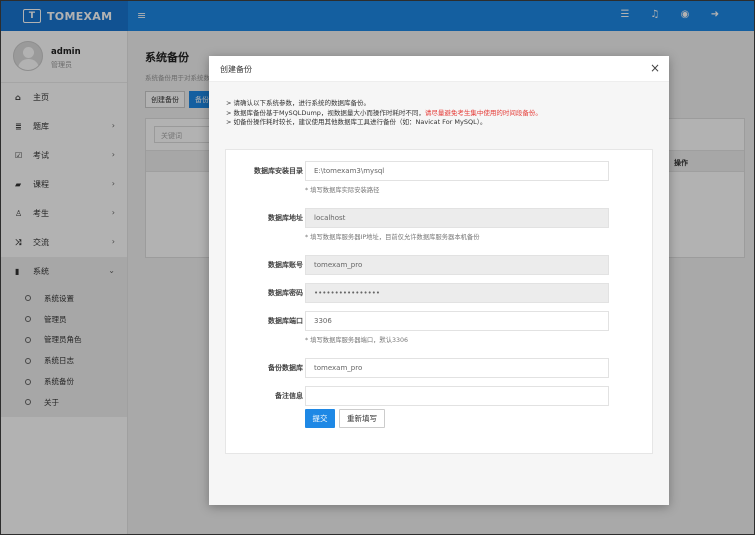 The image size is (755, 535). I want to click on submit-button: 提交, so click(320, 418).